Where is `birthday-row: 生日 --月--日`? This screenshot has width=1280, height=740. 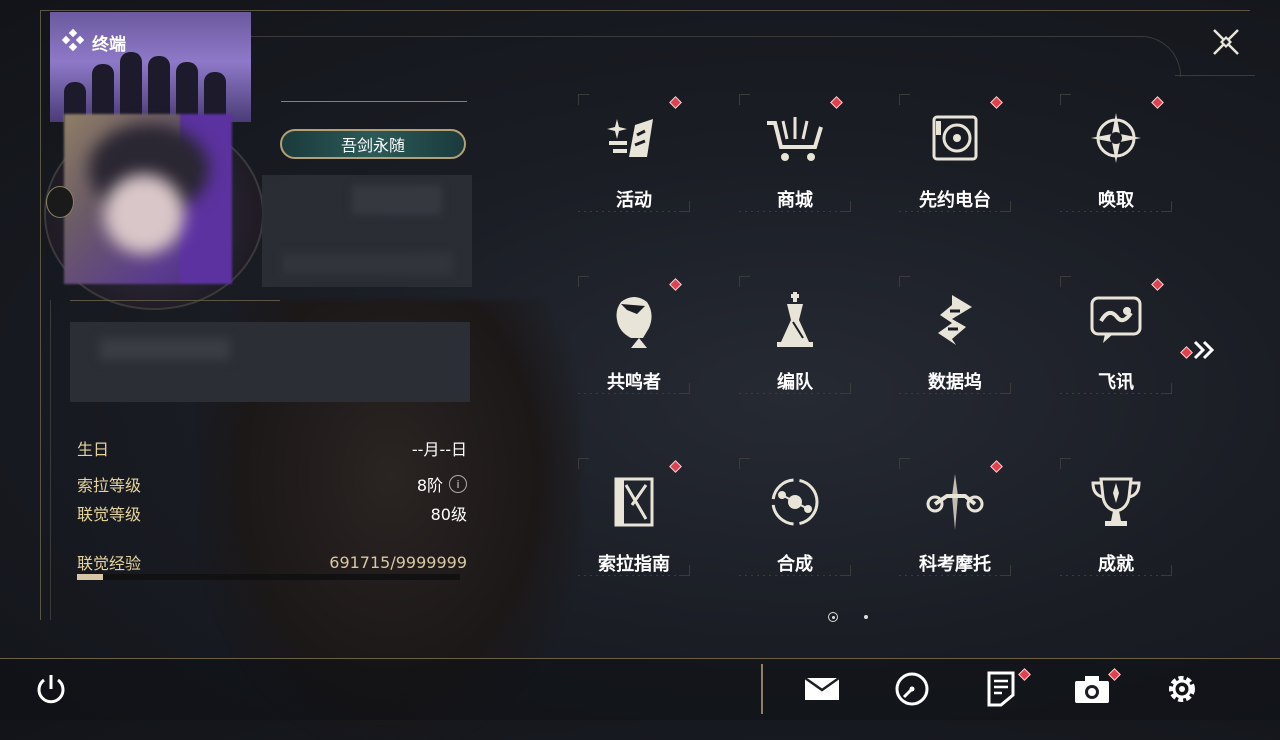
birthday-row: 生日 --月--日 is located at coordinates (272, 448).